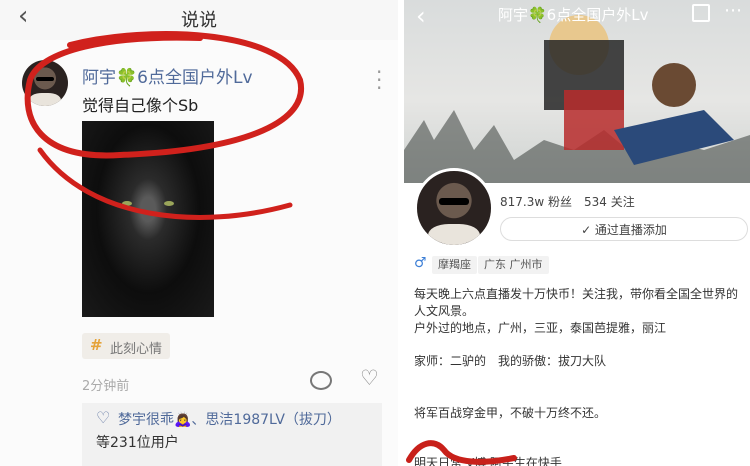 The height and width of the screenshot is (466, 750). What do you see at coordinates (444, 311) in the screenshot?
I see `bio-line: 人文风景。` at bounding box center [444, 311].